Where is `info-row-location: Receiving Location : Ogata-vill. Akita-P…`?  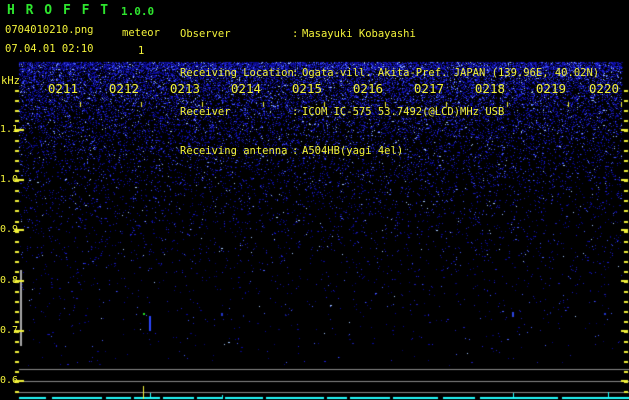
info-row-location: Receiving Location : Ogata-vill. Akita-P… is located at coordinates (389, 73).